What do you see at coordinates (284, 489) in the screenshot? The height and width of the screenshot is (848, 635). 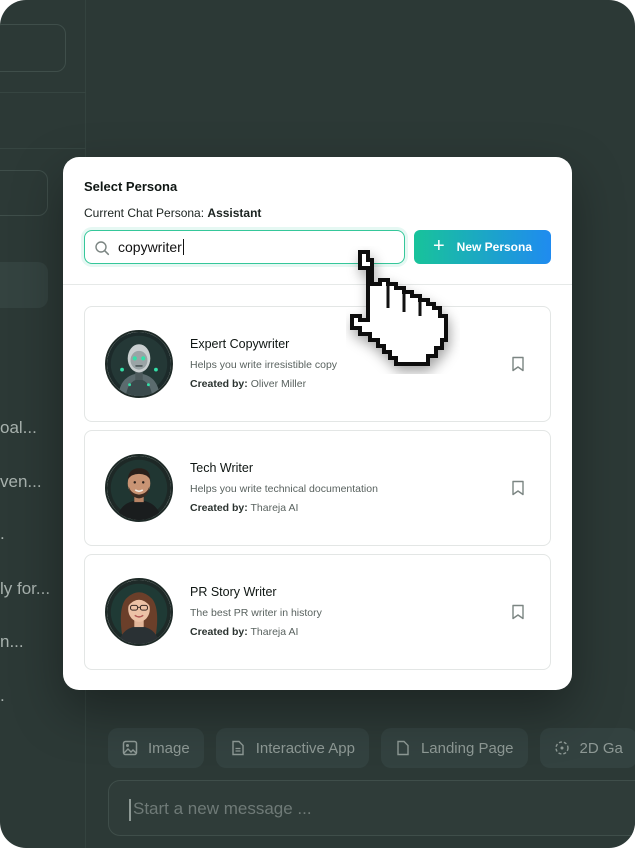 I see `persona-description: Helps you write technical documentation` at bounding box center [284, 489].